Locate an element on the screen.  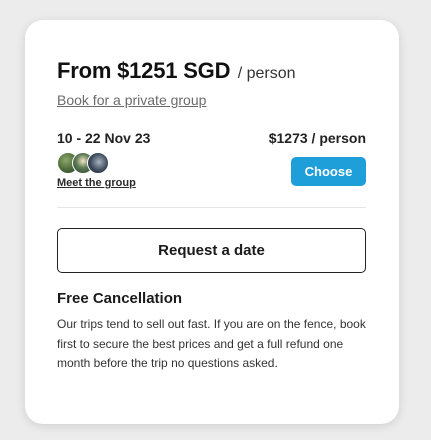
departure-dates: 10 - 22 Nov 23 is located at coordinates (104, 138).